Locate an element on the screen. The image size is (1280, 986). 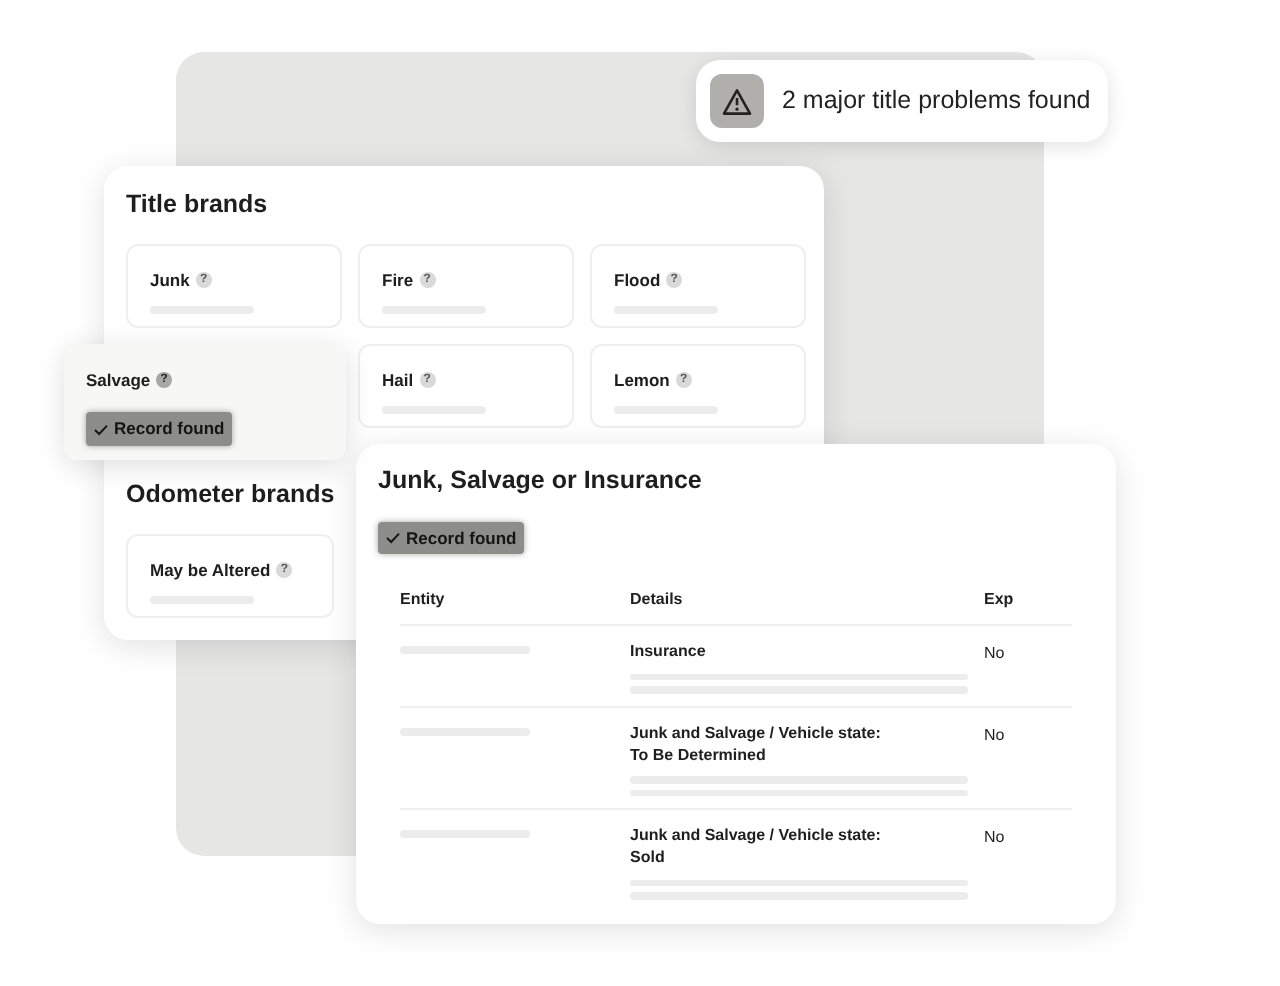
column-header: Exp is located at coordinates (1000, 600).